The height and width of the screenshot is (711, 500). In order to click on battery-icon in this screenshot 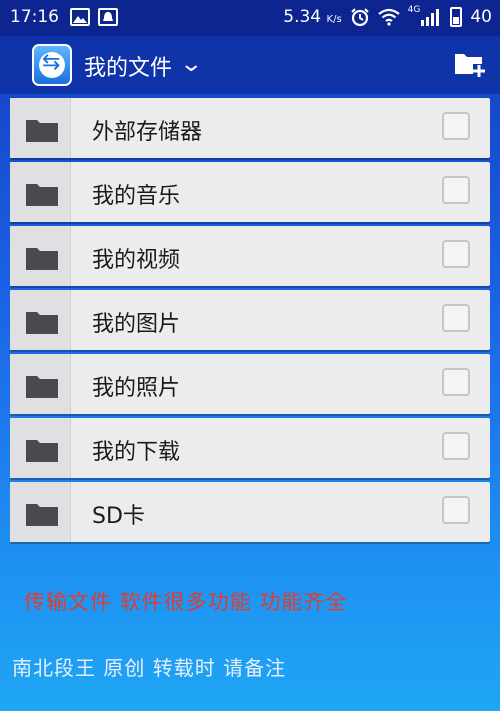, I will do `click(456, 17)`.